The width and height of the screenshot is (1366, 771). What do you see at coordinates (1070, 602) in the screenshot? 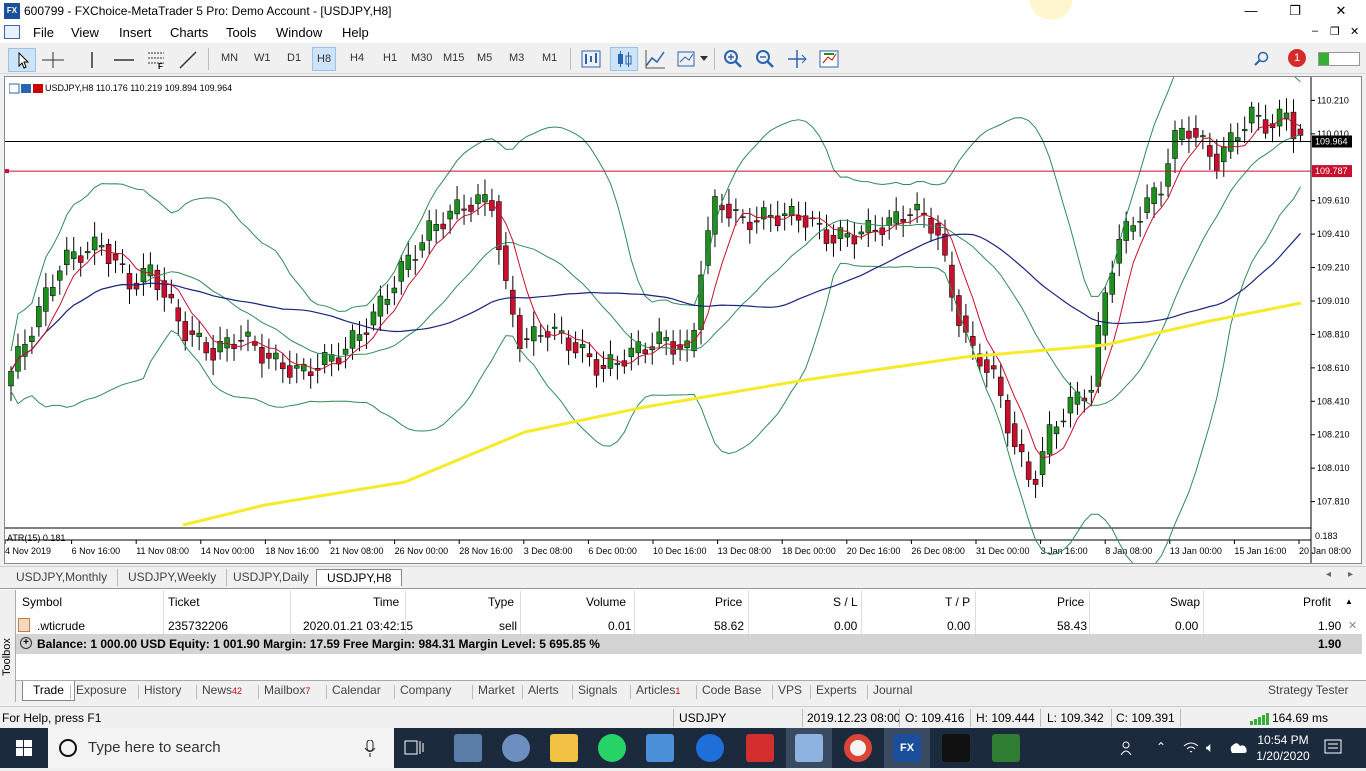
I see `col-current-price: Price` at bounding box center [1070, 602].